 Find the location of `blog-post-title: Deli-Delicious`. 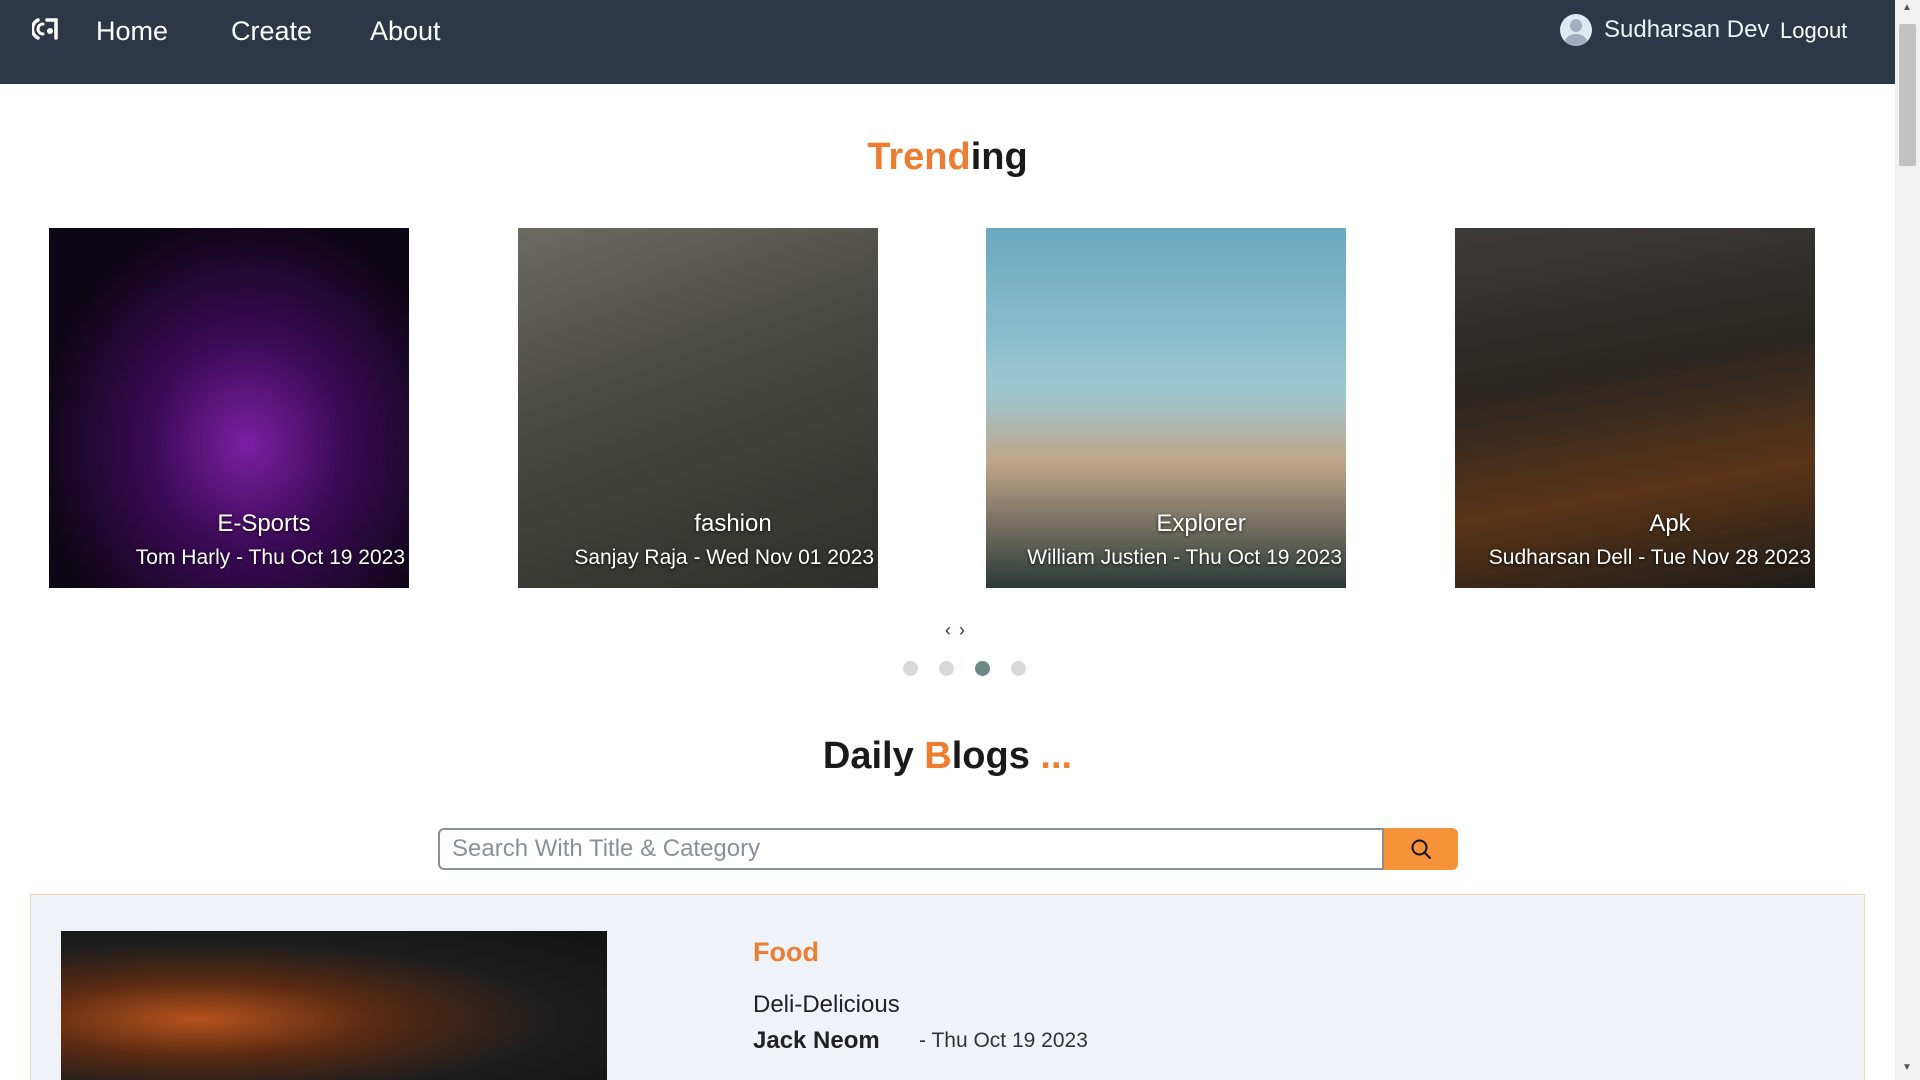

blog-post-title: Deli-Delicious is located at coordinates (826, 1005).